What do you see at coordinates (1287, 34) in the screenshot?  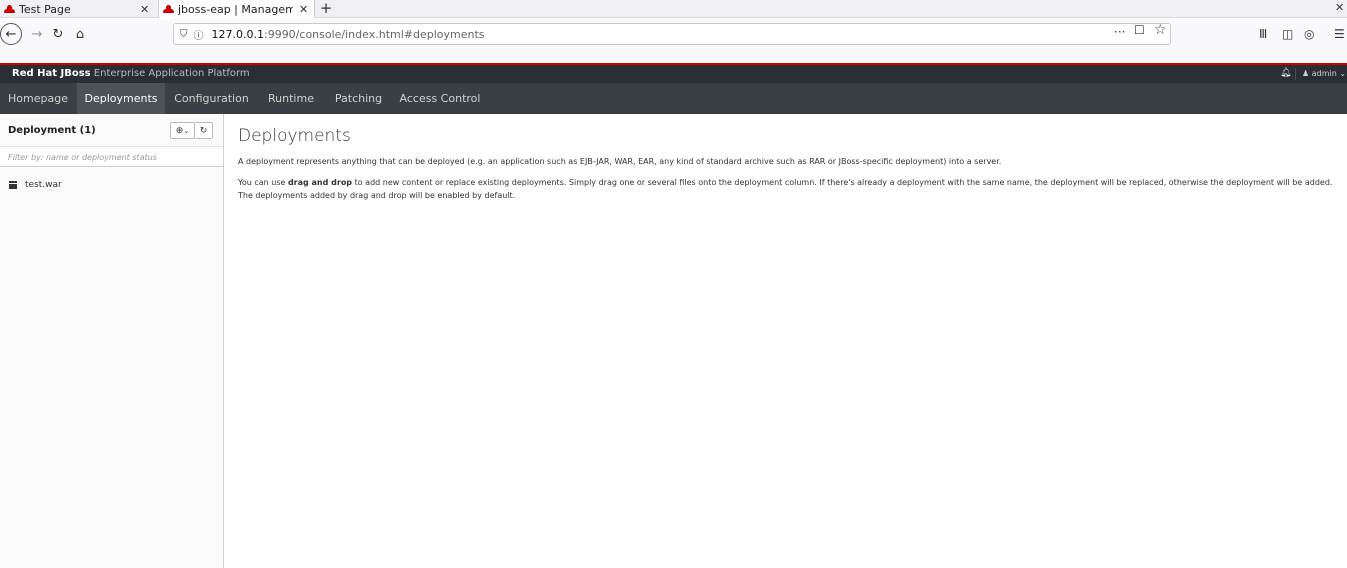 I see `sidebar-icon: ◫` at bounding box center [1287, 34].